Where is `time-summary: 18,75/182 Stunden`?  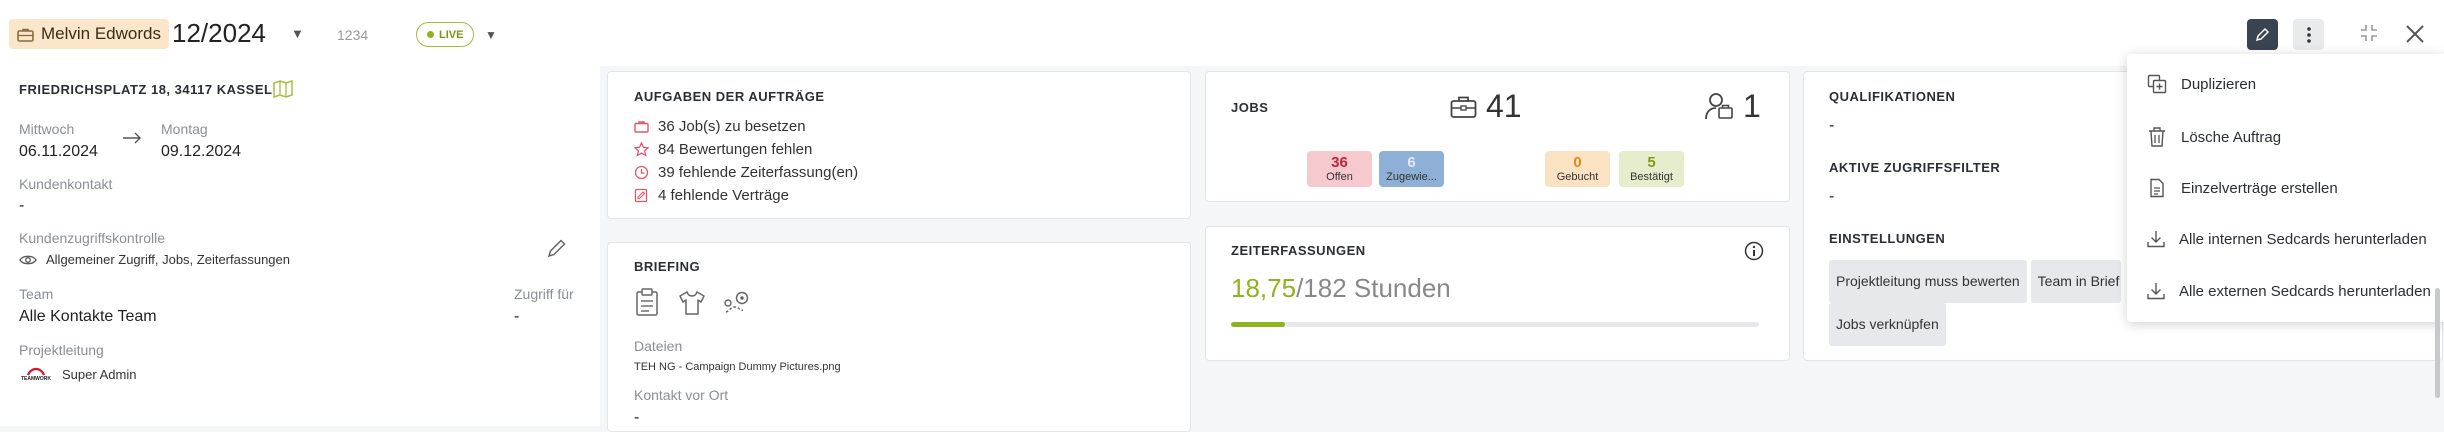 time-summary: 18,75/182 Stunden is located at coordinates (1341, 288).